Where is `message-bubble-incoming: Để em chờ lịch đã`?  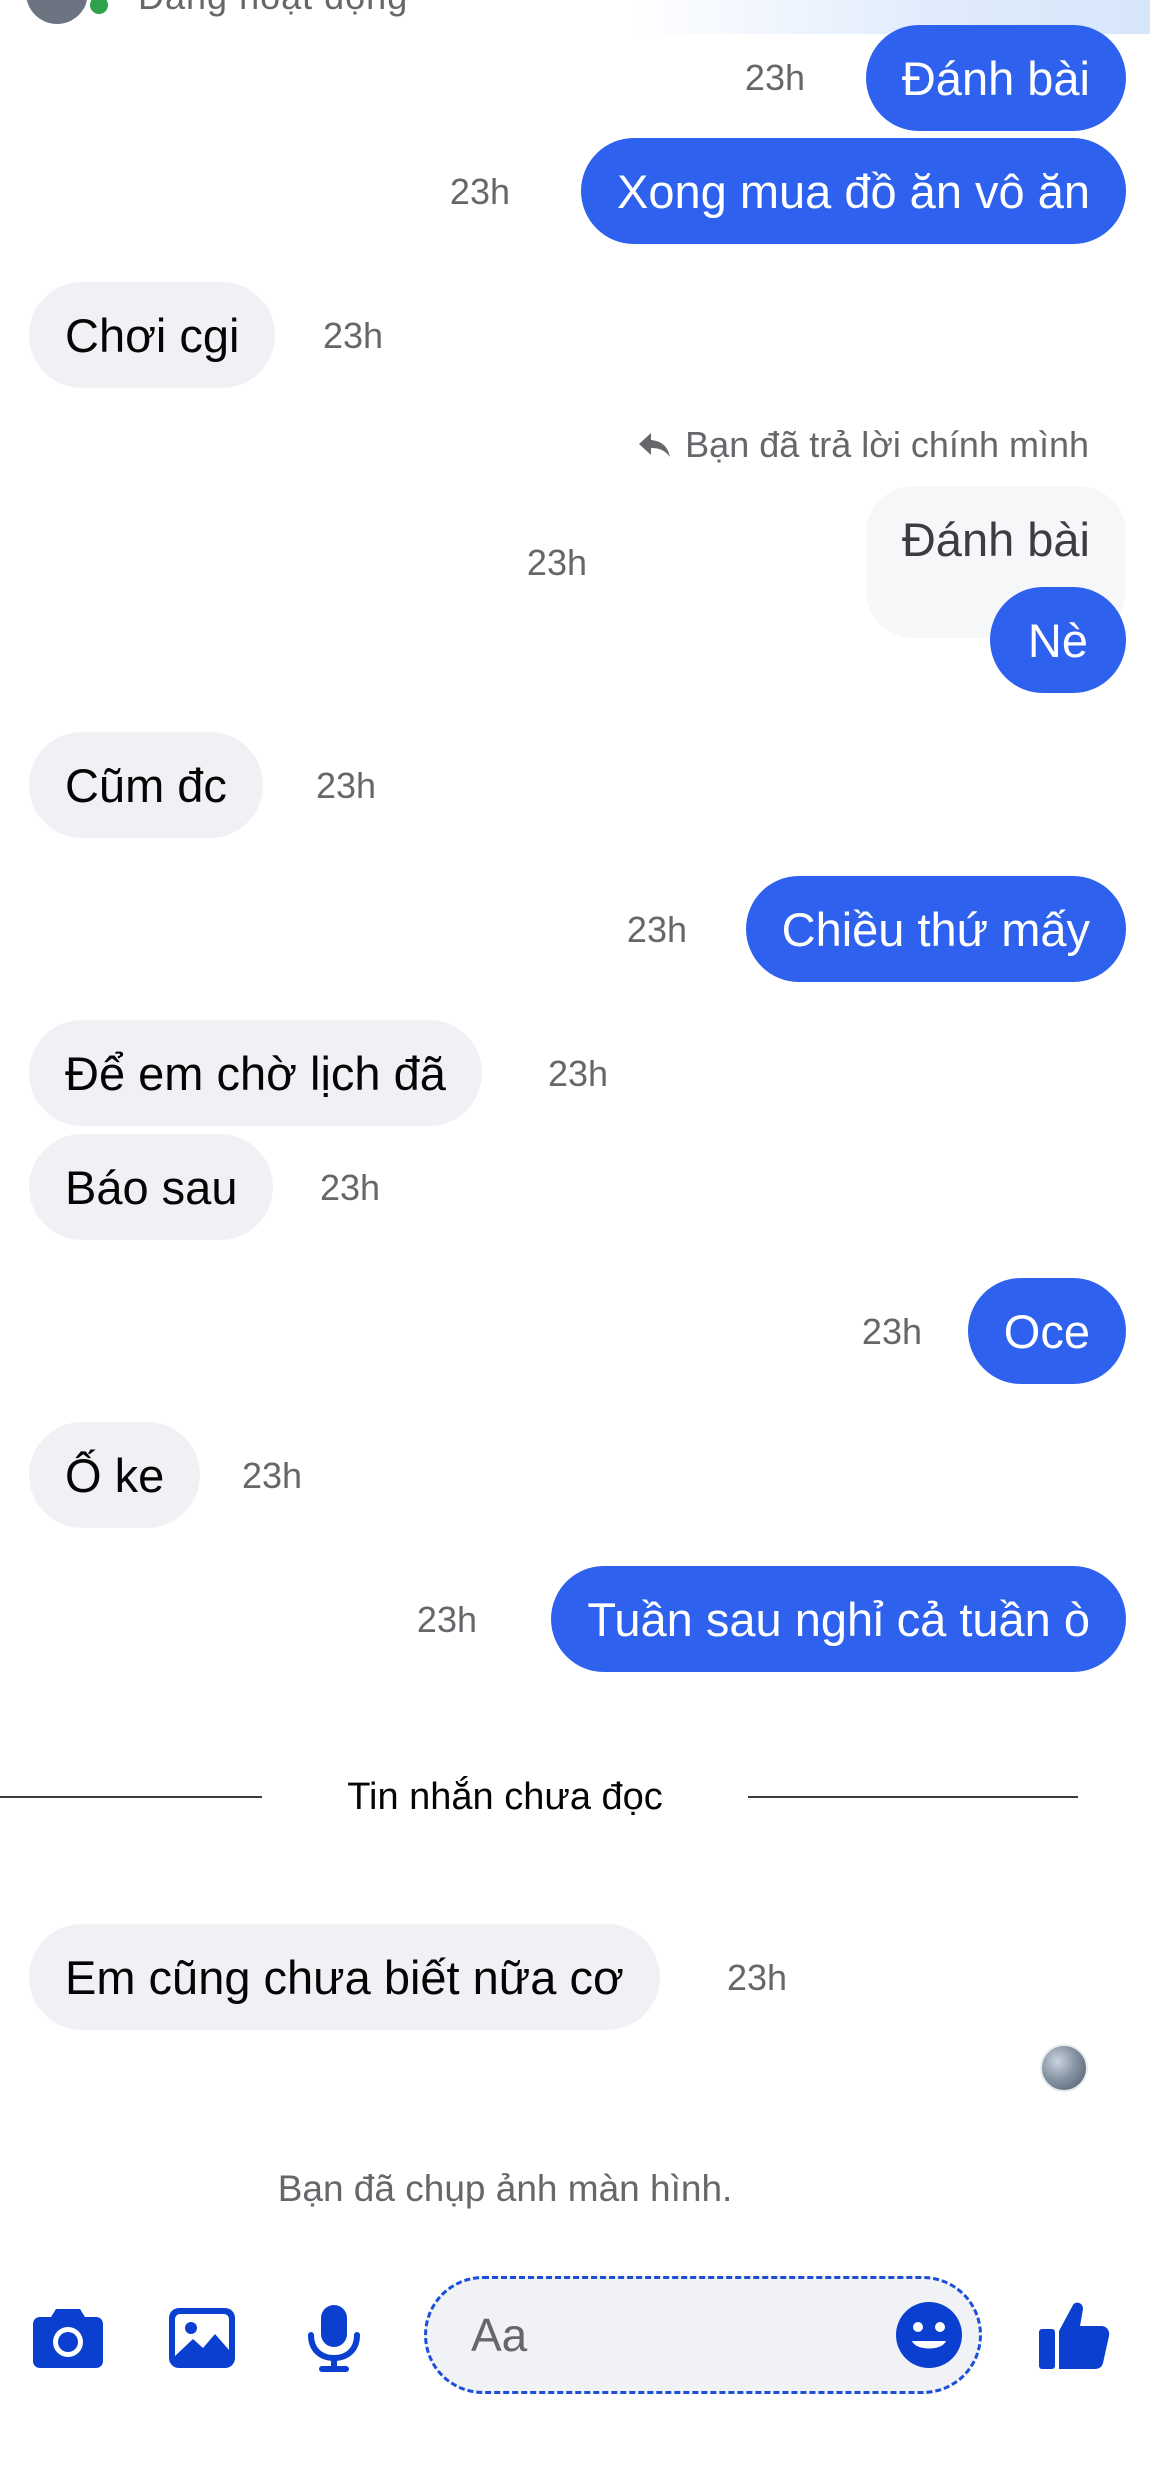 message-bubble-incoming: Để em chờ lịch đã is located at coordinates (255, 1073).